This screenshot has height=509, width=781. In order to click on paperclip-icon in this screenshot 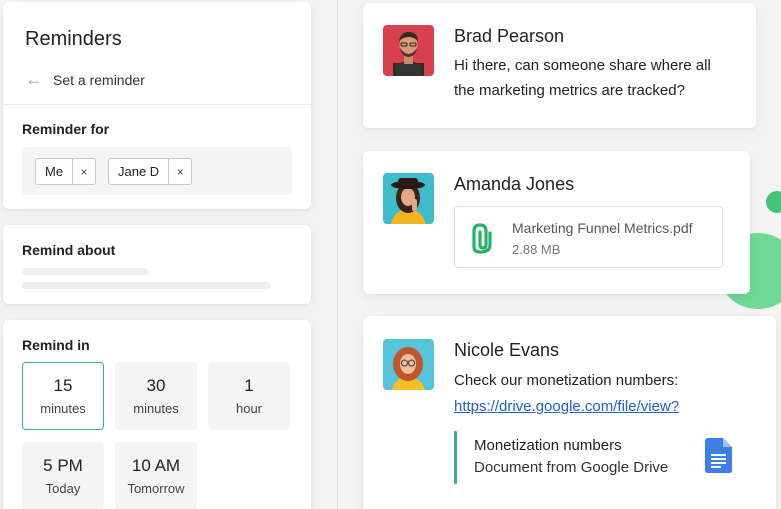, I will do `click(482, 240)`.